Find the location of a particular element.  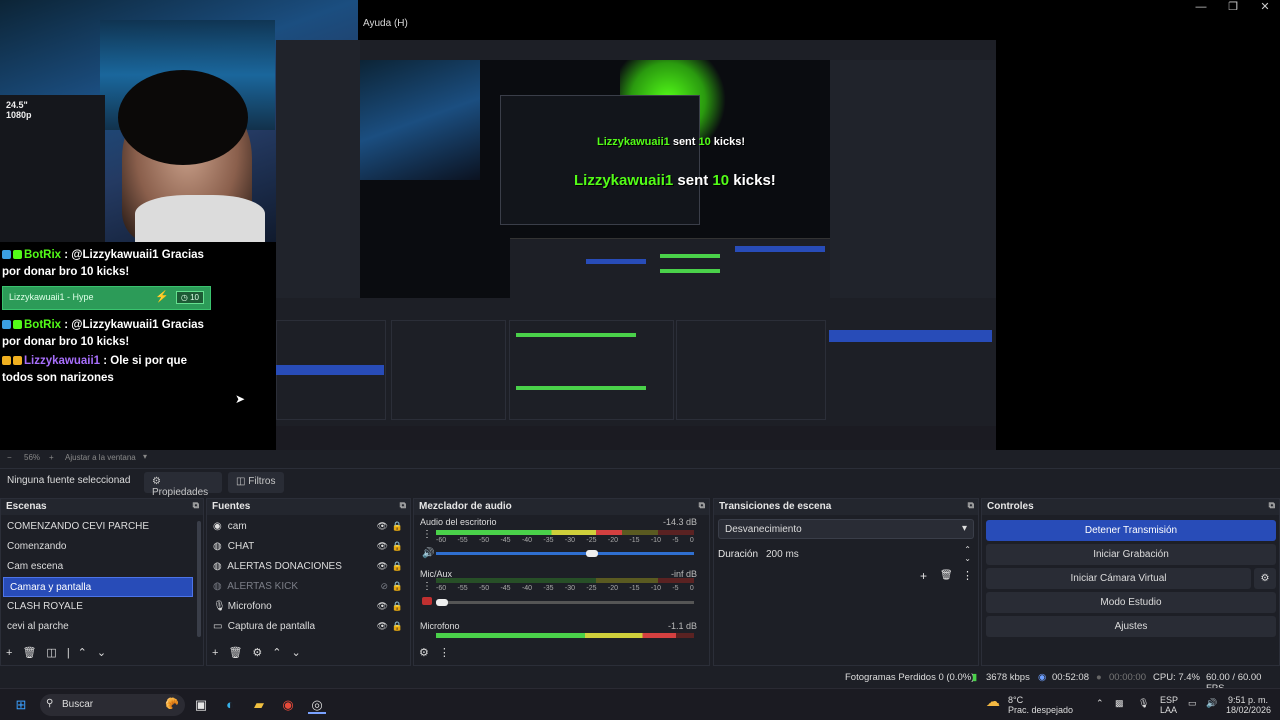

zoom-out-icon: − is located at coordinates (9, 457).